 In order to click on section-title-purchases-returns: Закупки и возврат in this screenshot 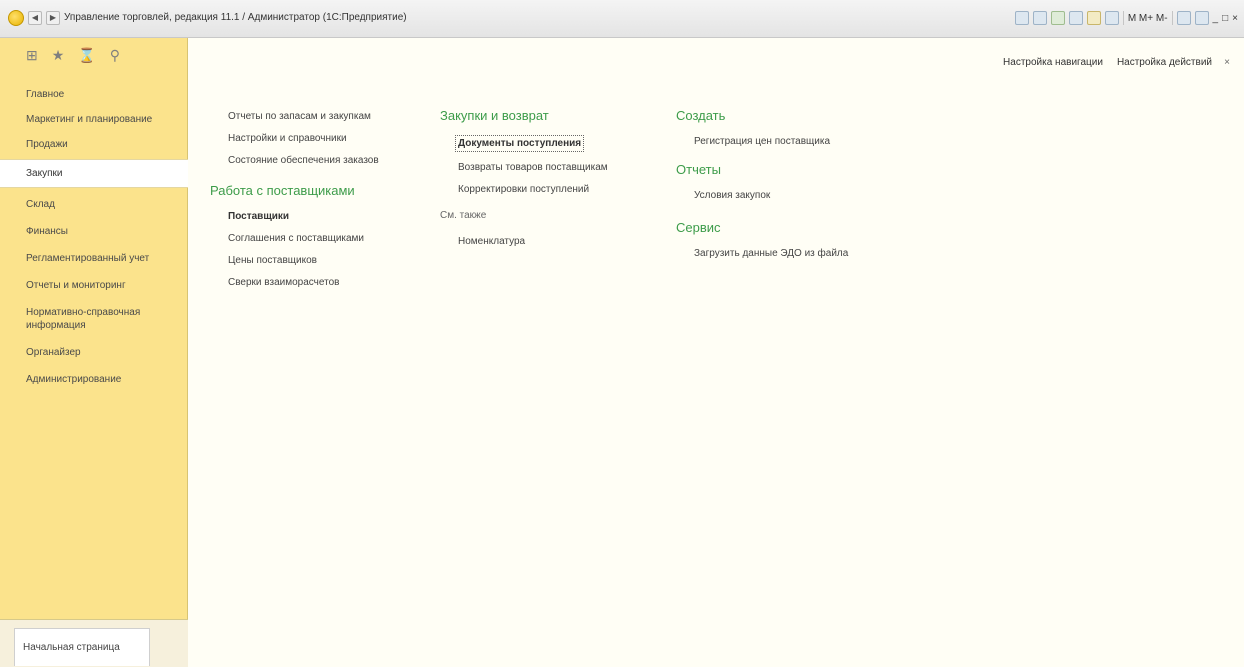, I will do `click(494, 115)`.